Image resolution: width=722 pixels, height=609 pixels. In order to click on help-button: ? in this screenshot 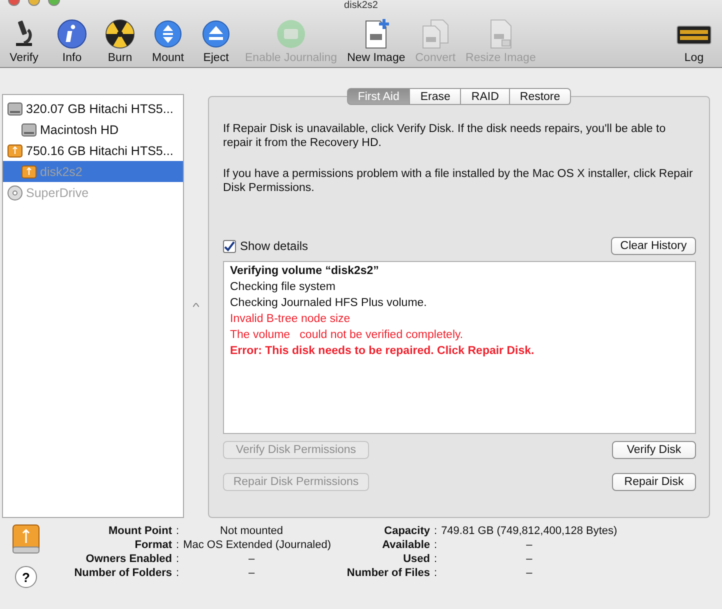, I will do `click(26, 577)`.